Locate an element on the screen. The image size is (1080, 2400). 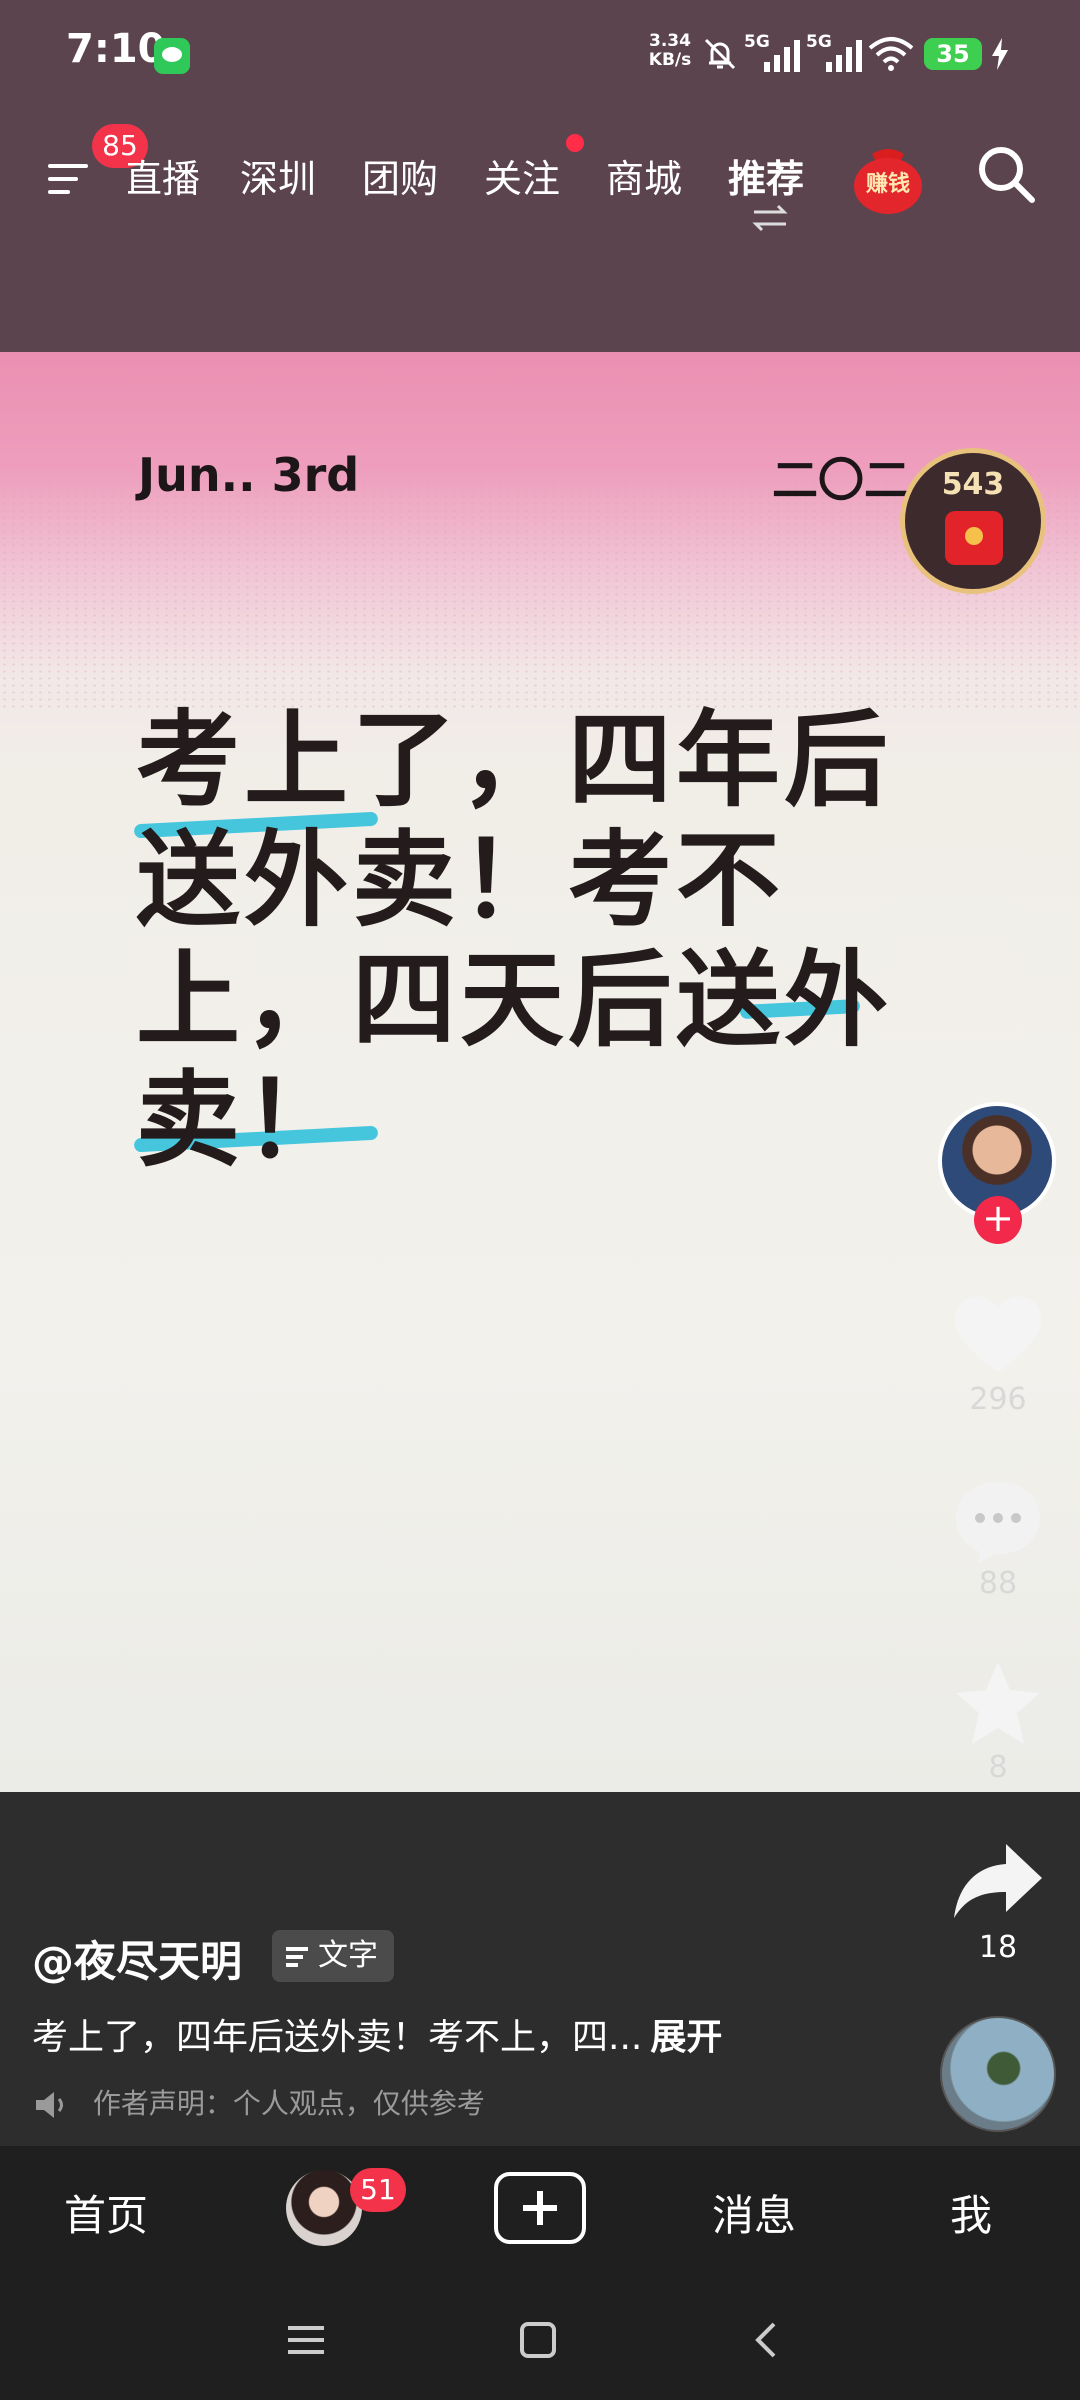
declaration-text: 作者声明：个人观点，仅供参考 is located at coordinates (288, 2103).